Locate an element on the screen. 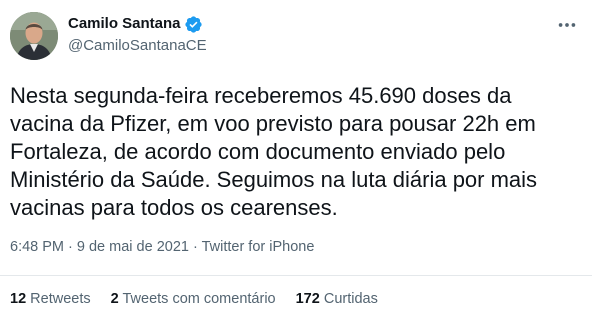  author-block: Camilo Santana @CamiloSantanaCE is located at coordinates (137, 34).